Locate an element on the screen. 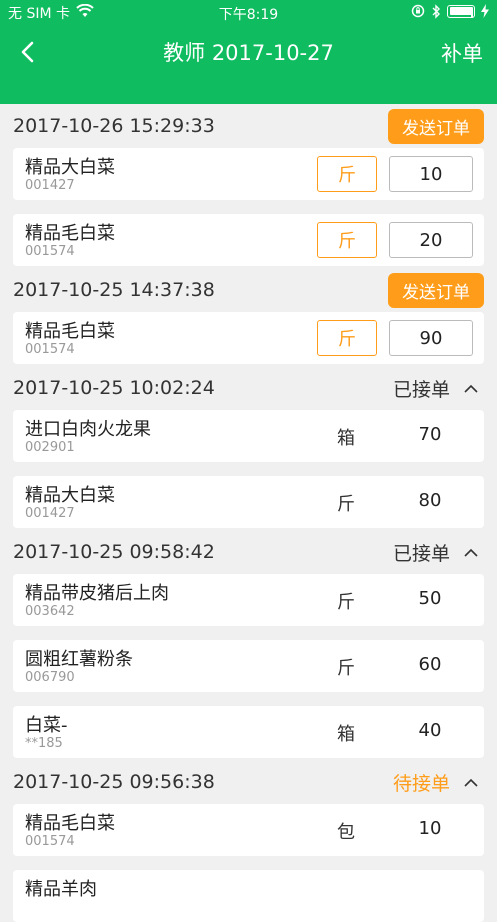 Image resolution: width=497 pixels, height=922 pixels. item-unit: 包 is located at coordinates (346, 832).